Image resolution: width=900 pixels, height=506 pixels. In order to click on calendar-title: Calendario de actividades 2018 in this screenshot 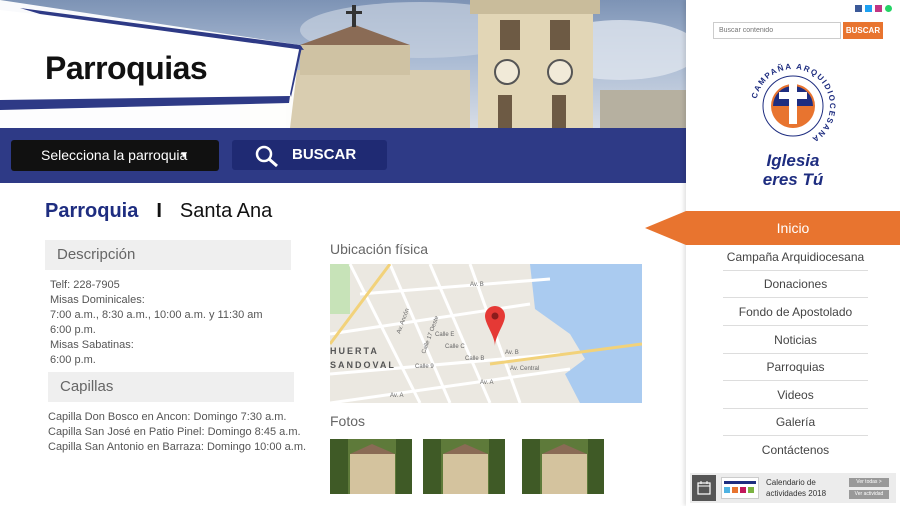, I will do `click(796, 488)`.